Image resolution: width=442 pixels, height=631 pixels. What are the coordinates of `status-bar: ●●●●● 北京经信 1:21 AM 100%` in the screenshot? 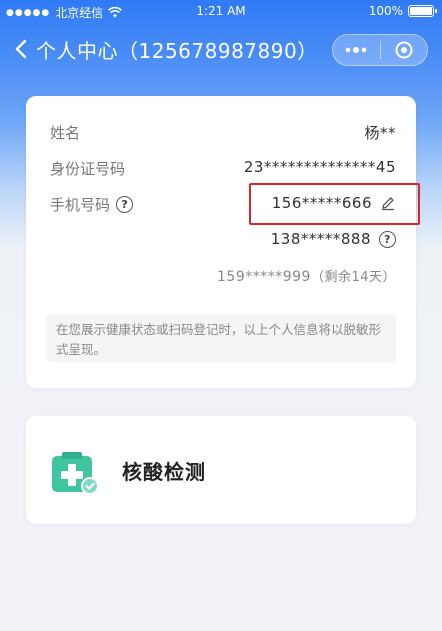 It's located at (221, 11).